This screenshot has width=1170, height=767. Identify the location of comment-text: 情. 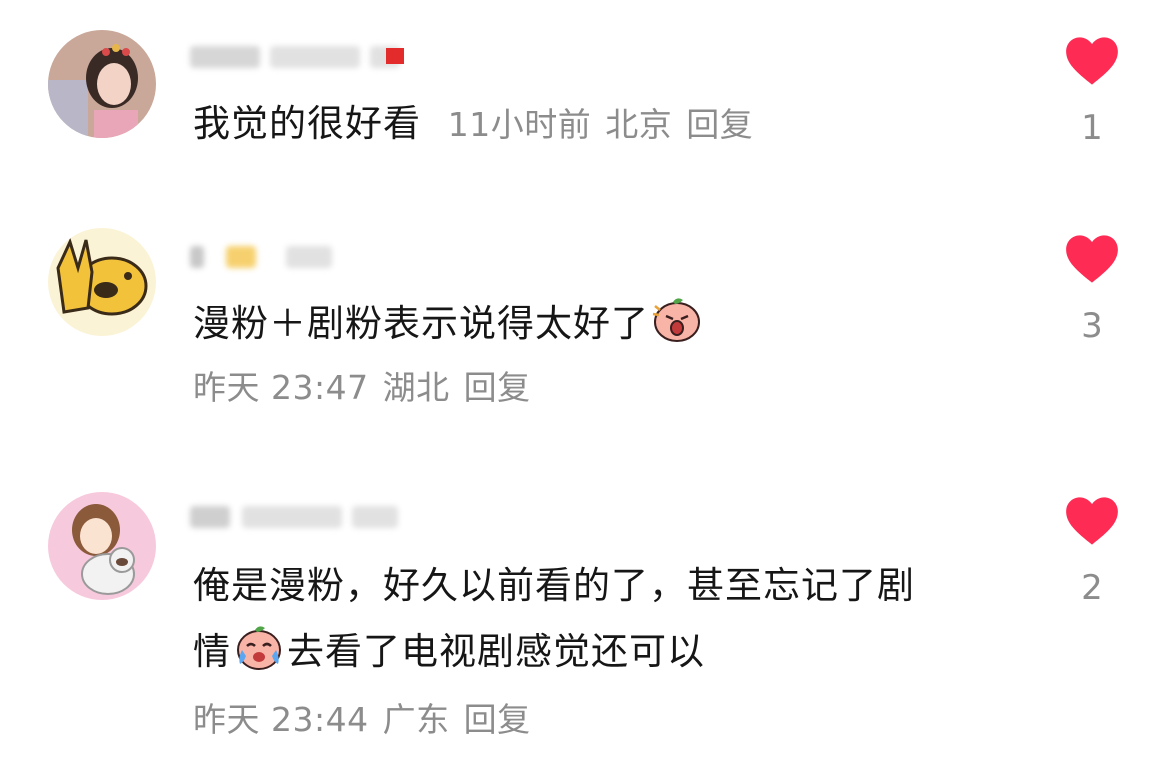
(212, 651).